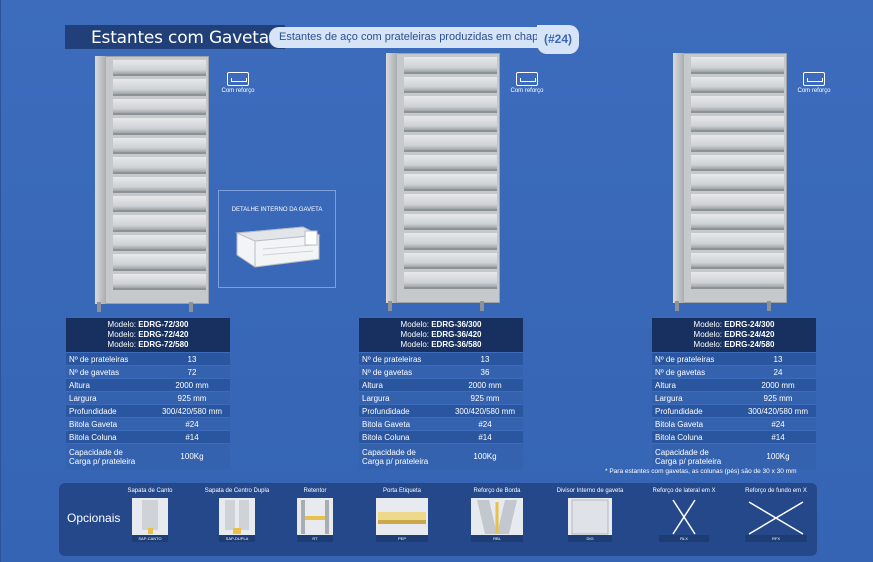 The width and height of the screenshot is (873, 562). What do you see at coordinates (94, 518) in the screenshot?
I see `optionals-title: Opcionais` at bounding box center [94, 518].